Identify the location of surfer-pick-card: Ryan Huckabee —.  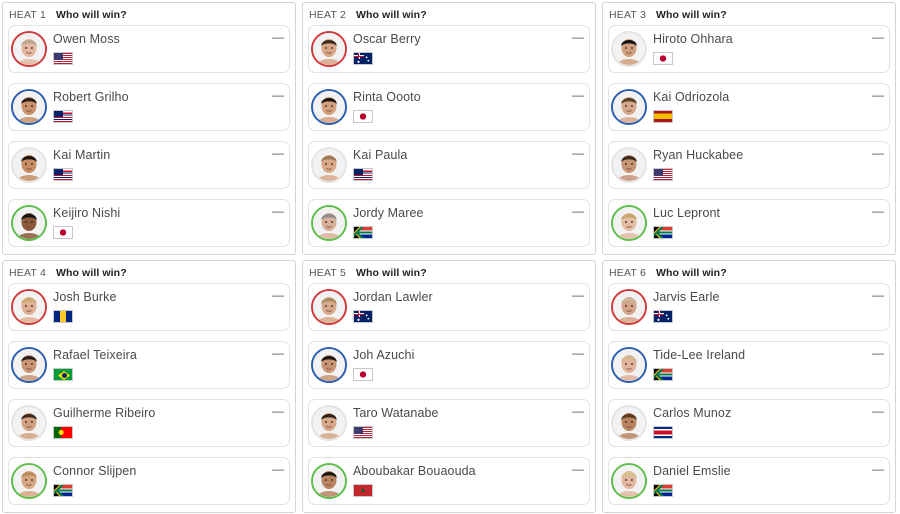
(749, 165).